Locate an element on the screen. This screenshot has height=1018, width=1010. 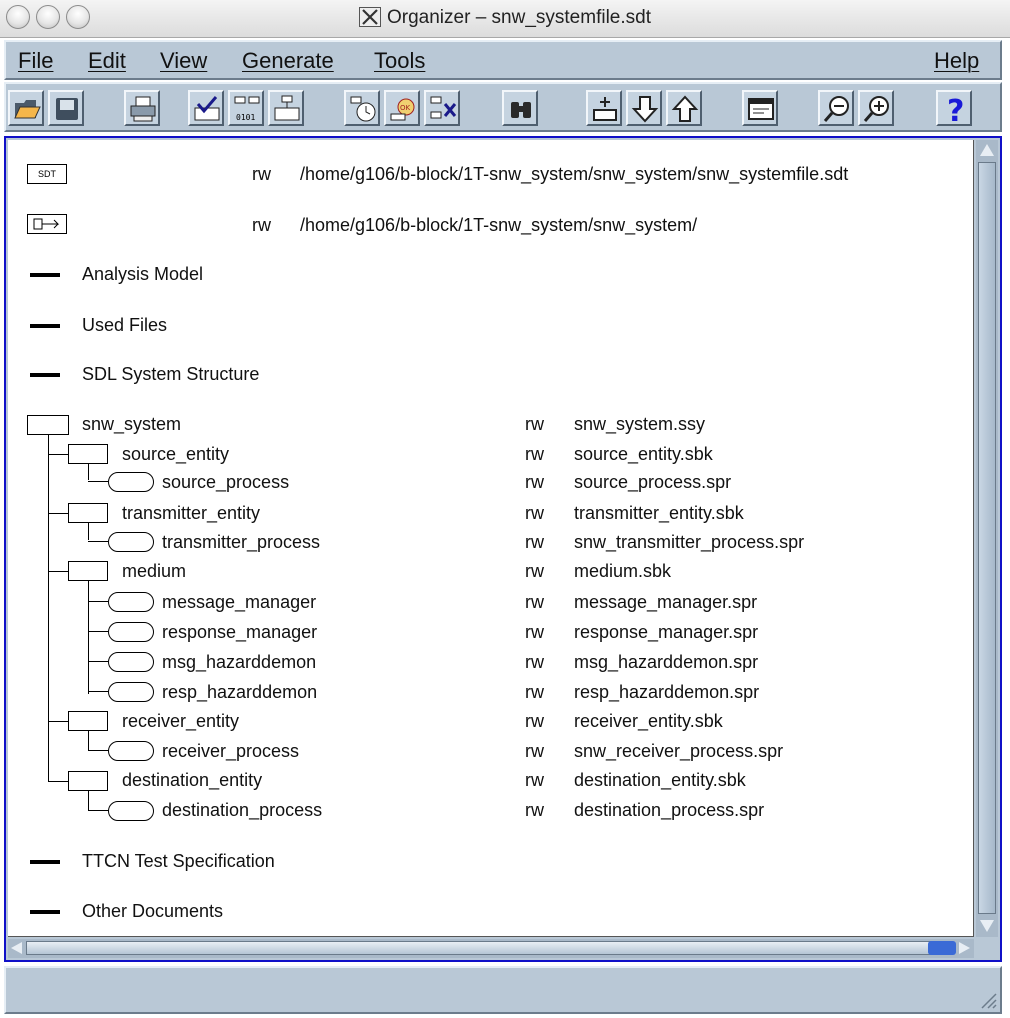
tree-item-name: transmitter_process is located at coordinates (241, 542).